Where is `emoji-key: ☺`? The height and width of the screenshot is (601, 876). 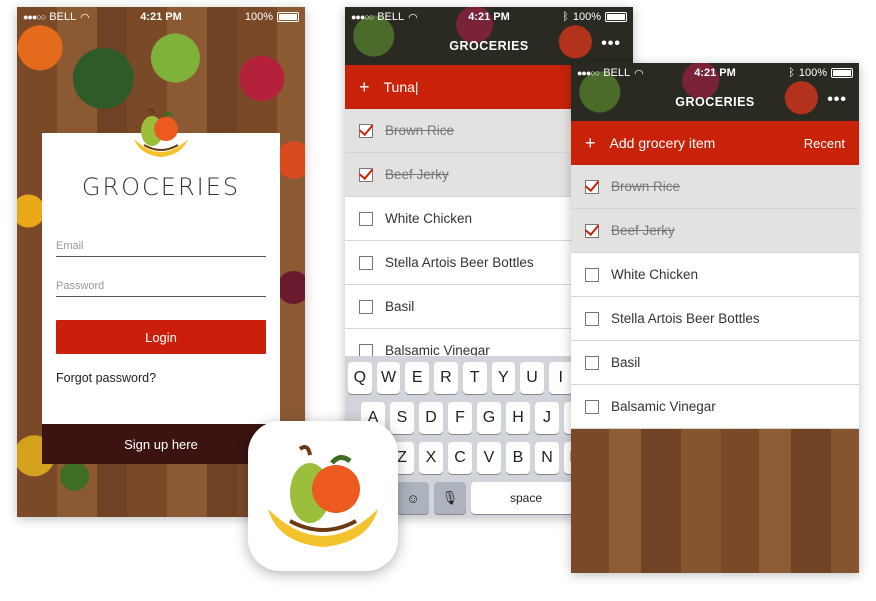 emoji-key: ☺ is located at coordinates (413, 498).